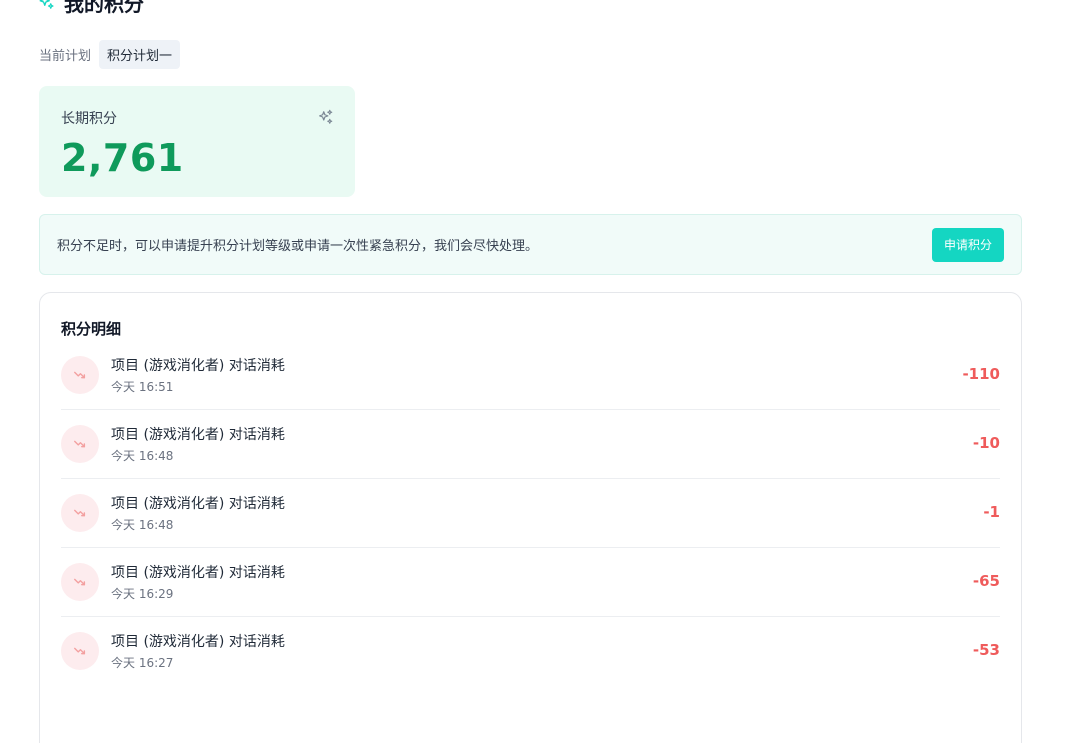 The width and height of the screenshot is (1080, 743). I want to click on item-amount: -65, so click(986, 581).